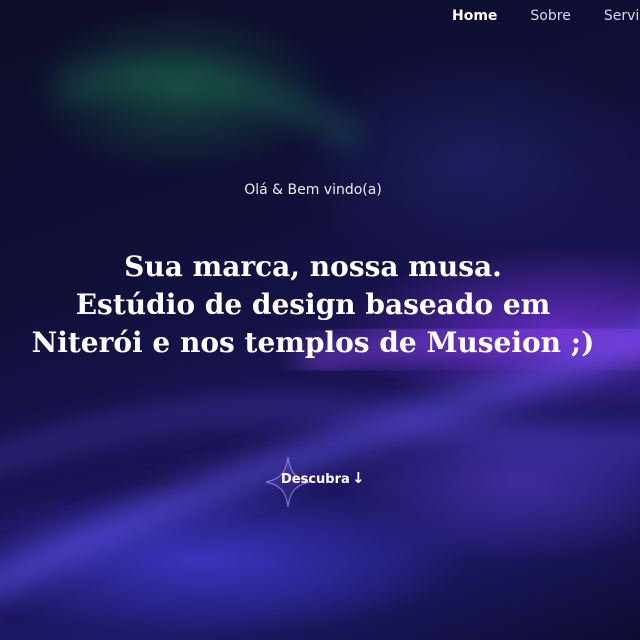  What do you see at coordinates (313, 190) in the screenshot?
I see `hero-greeting: Olá & Bem vindo(a)` at bounding box center [313, 190].